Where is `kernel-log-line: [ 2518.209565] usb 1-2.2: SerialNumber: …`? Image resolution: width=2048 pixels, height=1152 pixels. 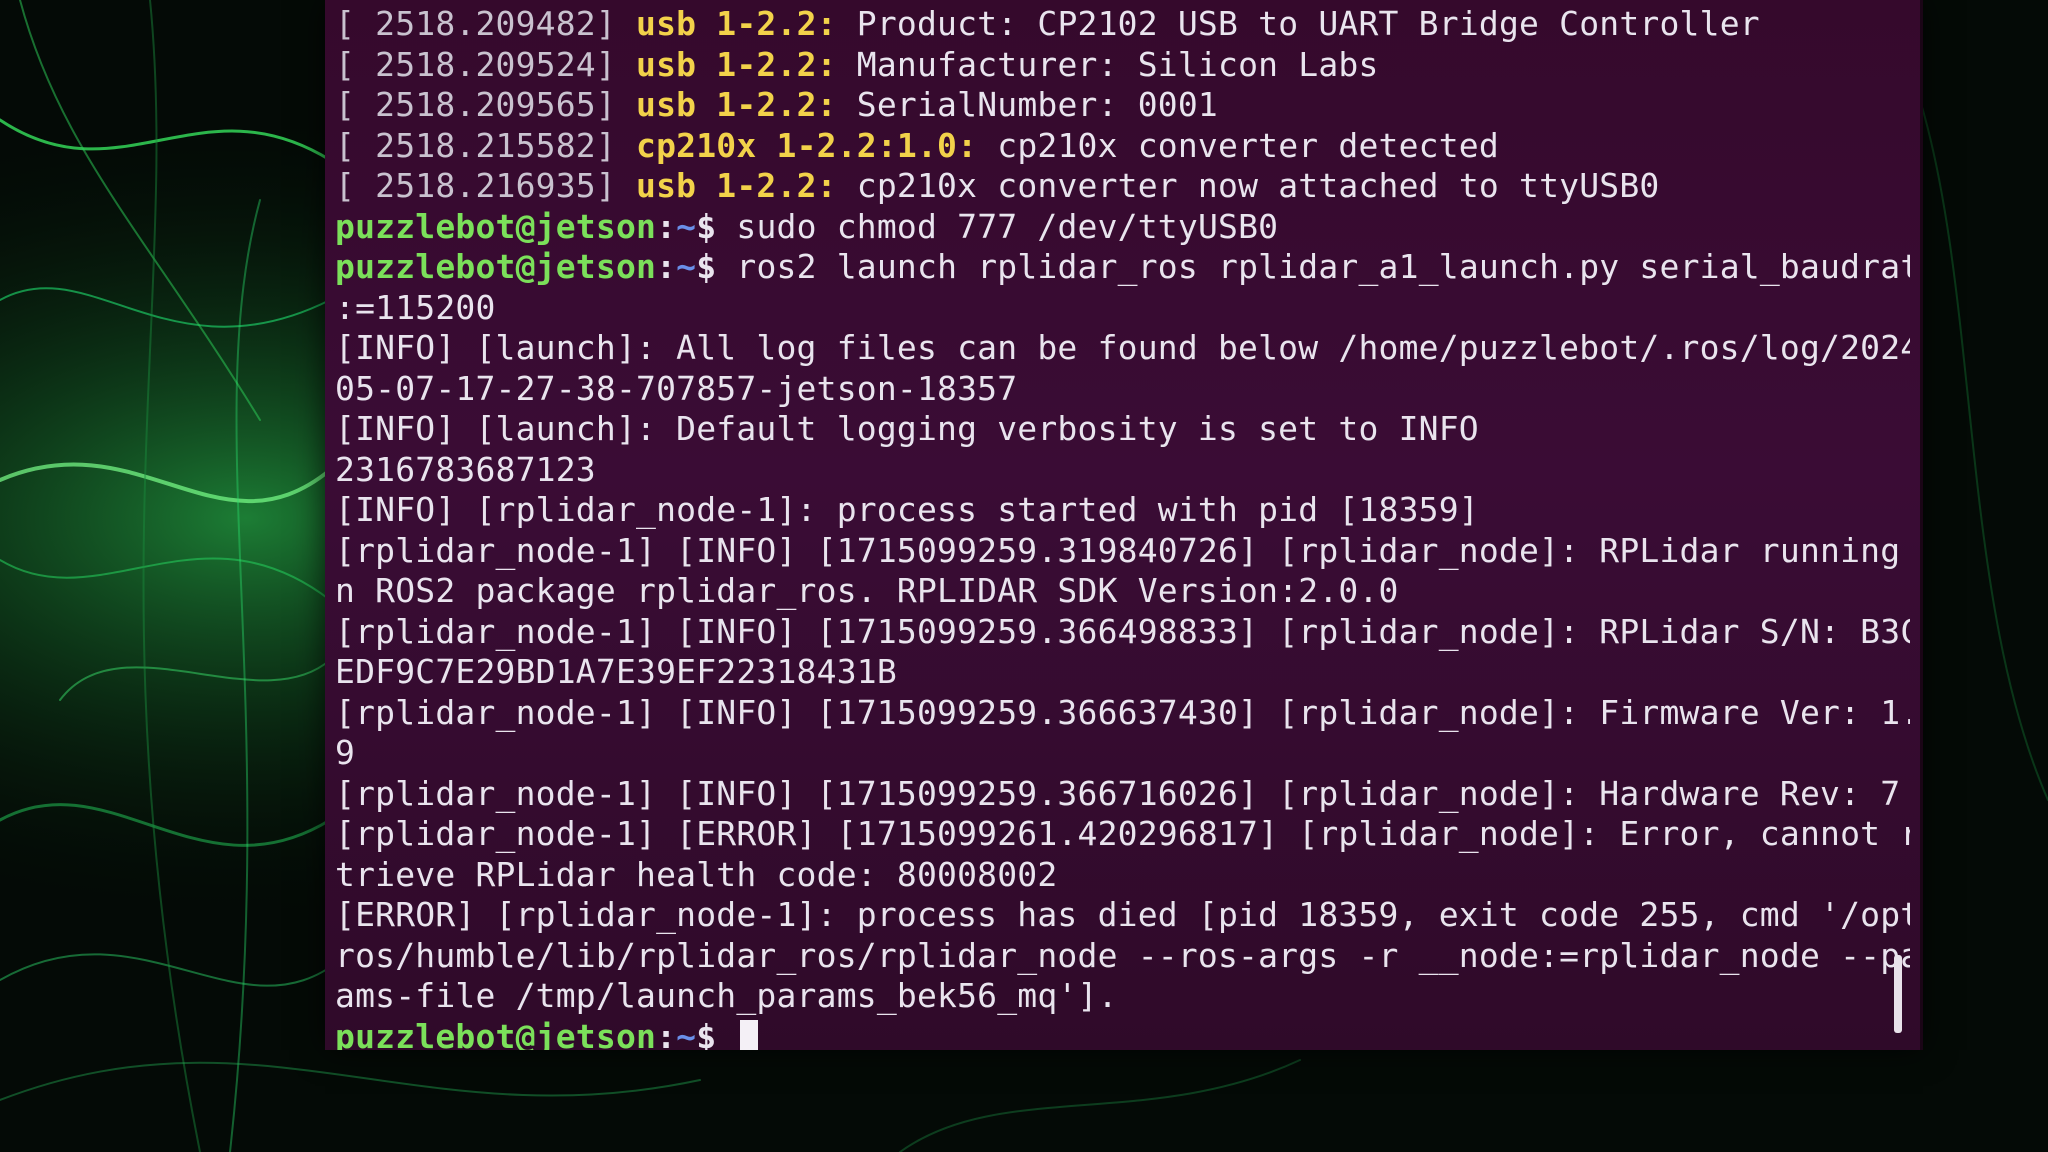 kernel-log-line: [ 2518.209565] usb 1-2.2: SerialNumber: … is located at coordinates (1122, 105).